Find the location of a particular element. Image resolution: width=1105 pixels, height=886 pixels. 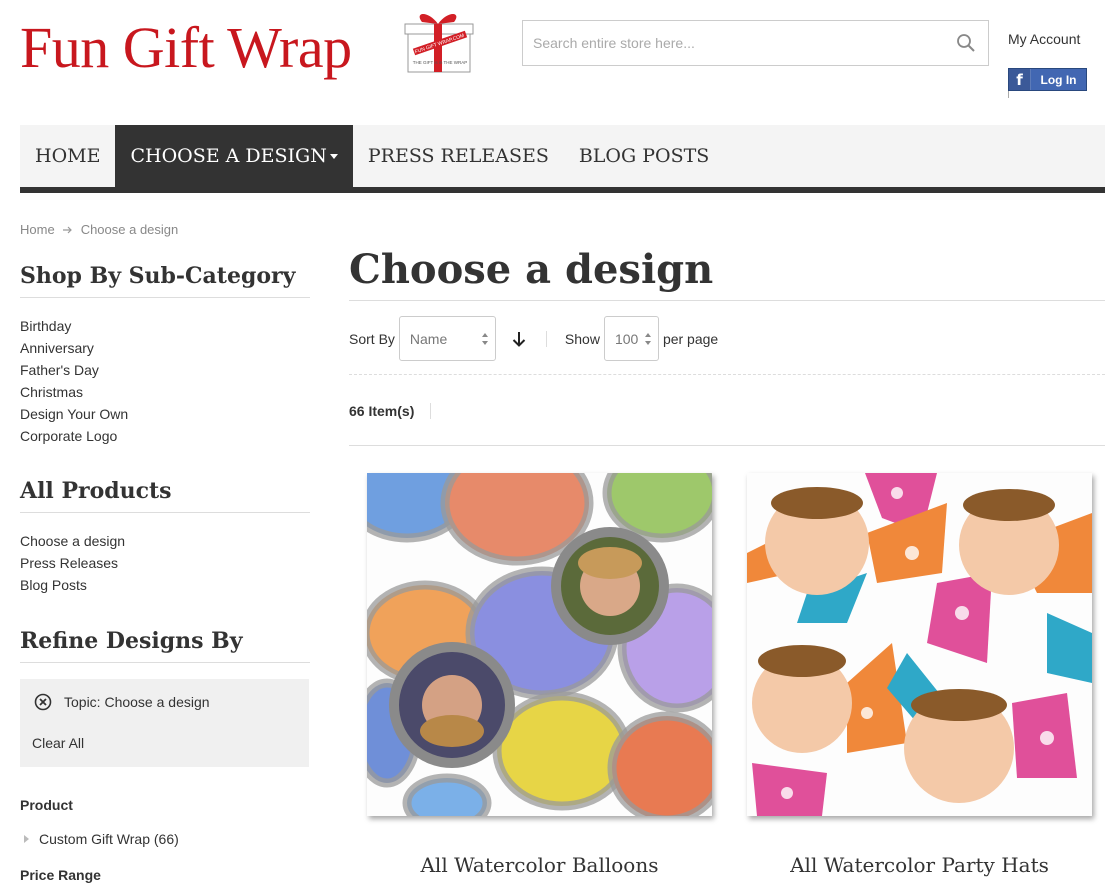

watercolor-balloons-image is located at coordinates (539, 644).